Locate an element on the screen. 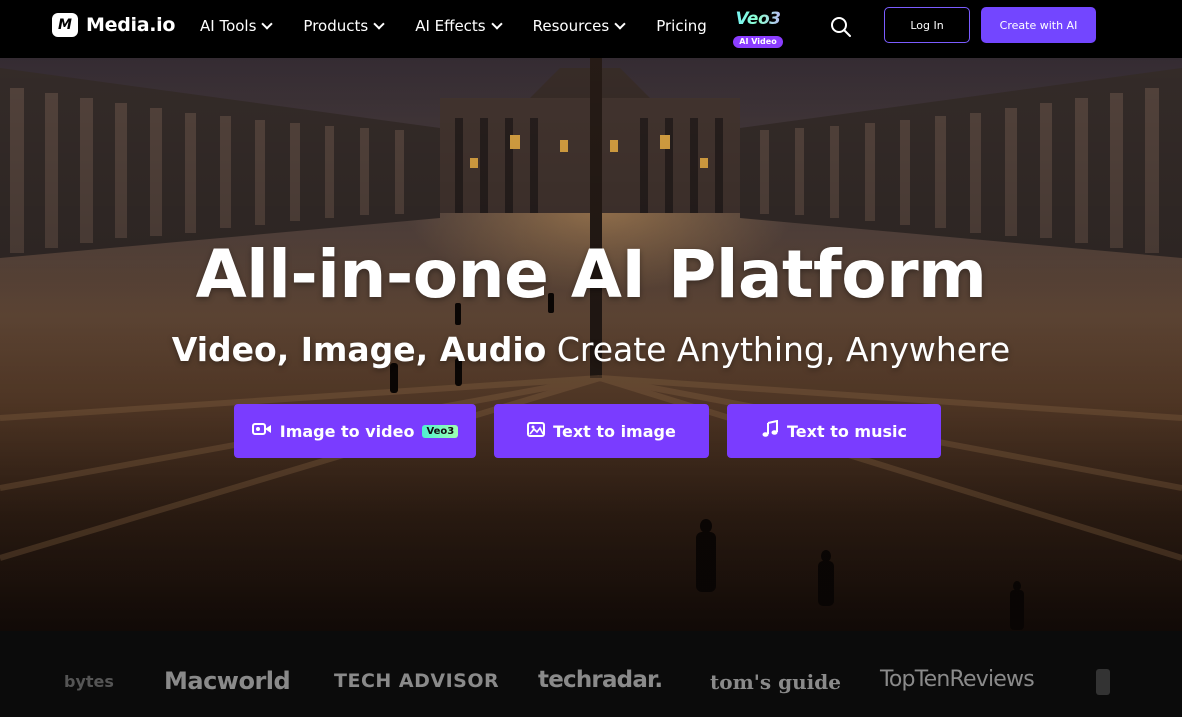 This screenshot has width=1182, height=717. menu-ai-tools: AI Tools is located at coordinates (237, 26).